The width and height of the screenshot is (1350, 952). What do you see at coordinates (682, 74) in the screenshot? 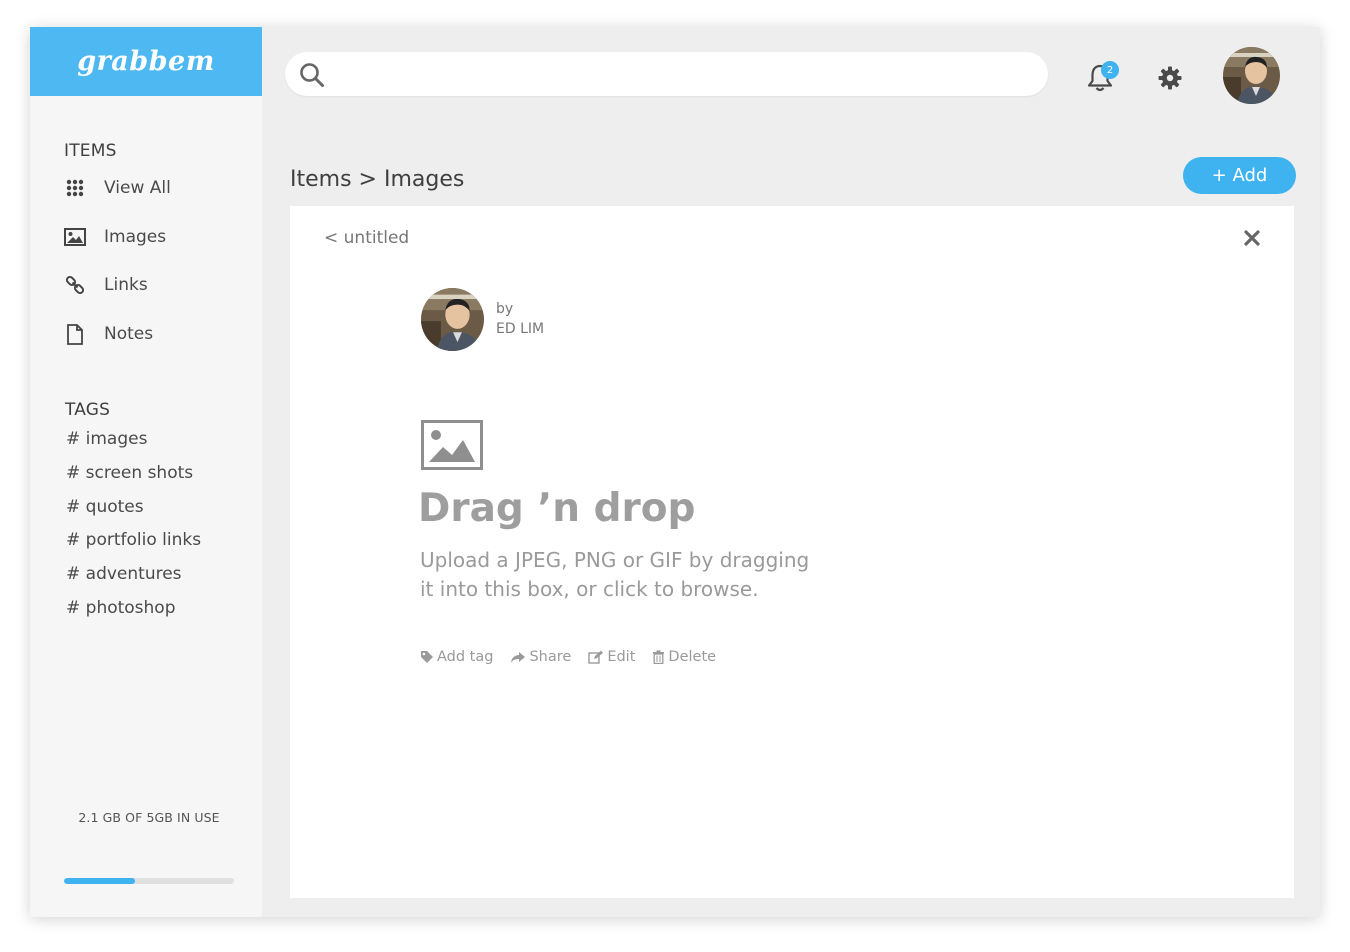
I see `search-input` at bounding box center [682, 74].